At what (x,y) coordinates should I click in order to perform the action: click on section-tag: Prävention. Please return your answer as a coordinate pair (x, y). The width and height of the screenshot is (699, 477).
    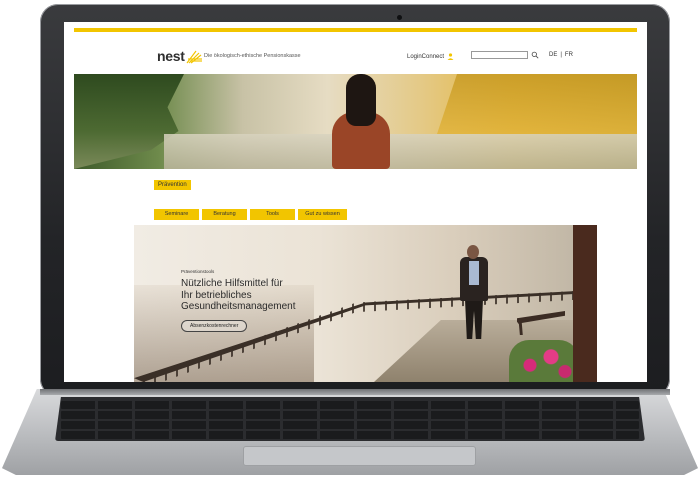
    Looking at the image, I should click on (172, 185).